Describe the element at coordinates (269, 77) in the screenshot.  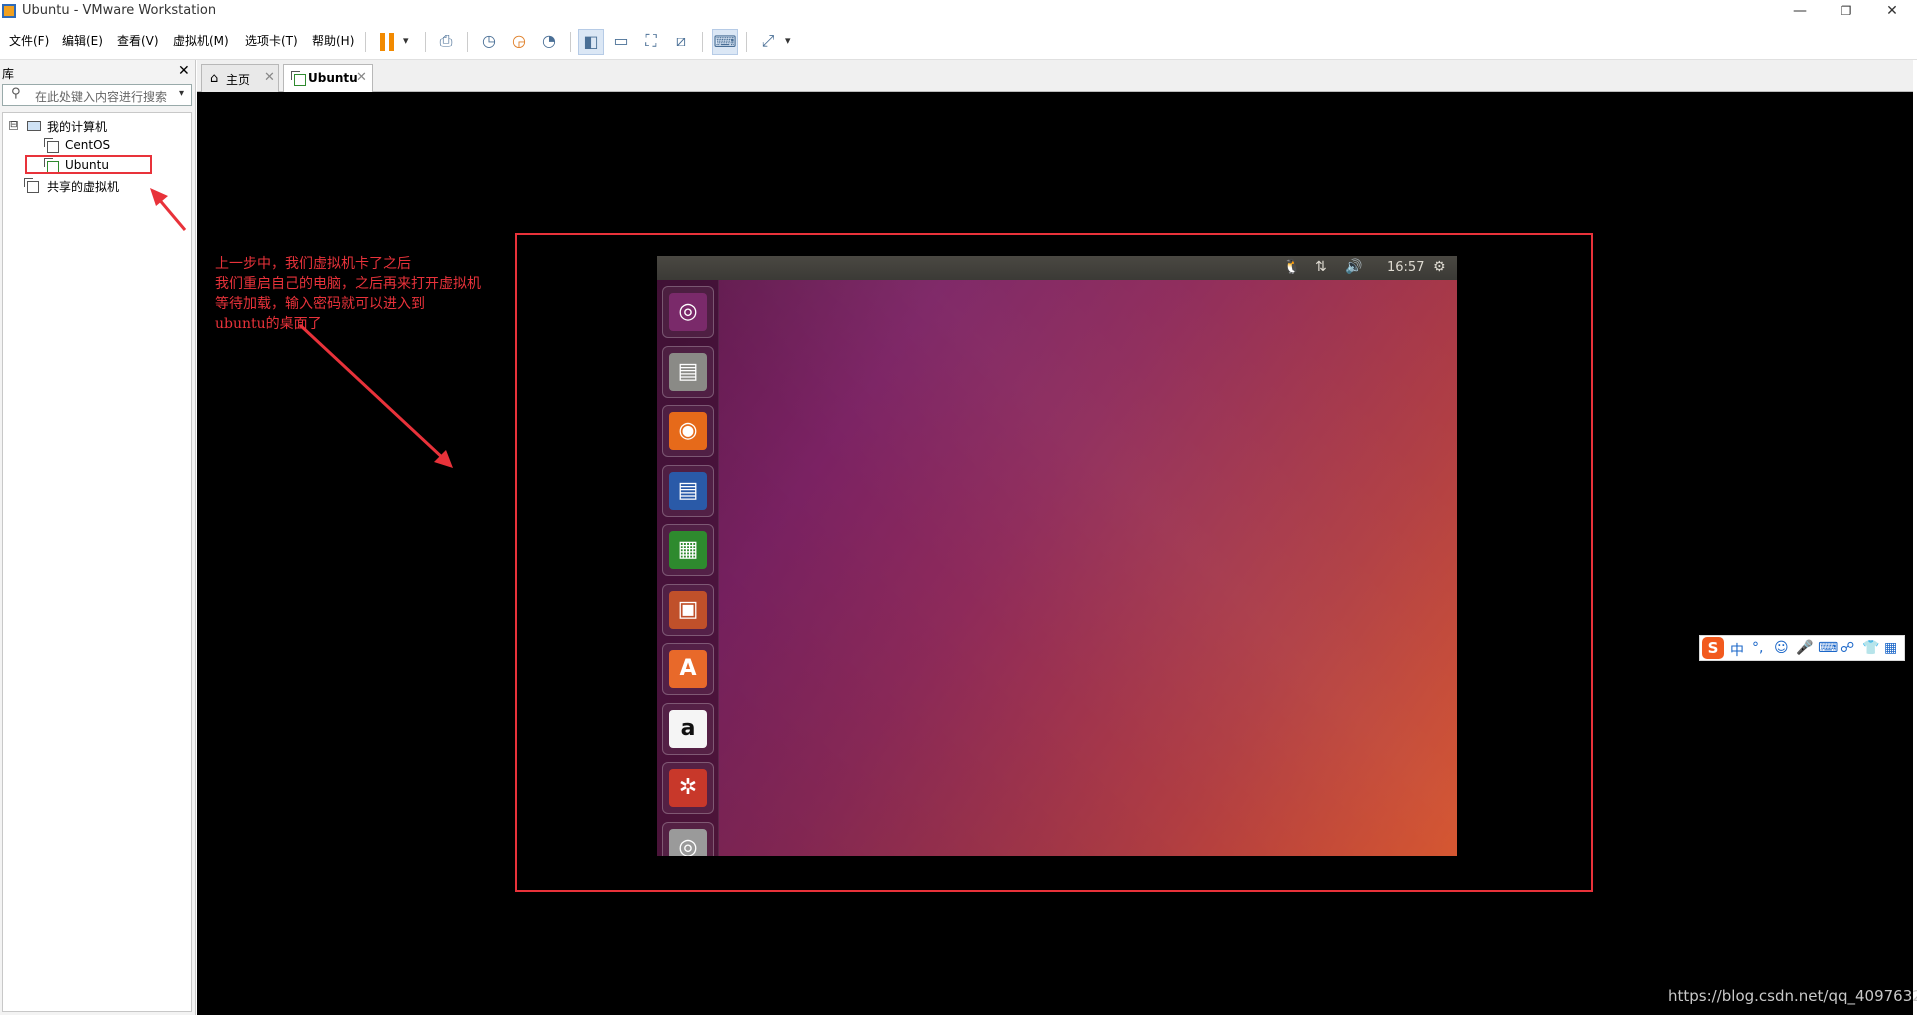
I see `tab-home-close-icon: ✕` at that location.